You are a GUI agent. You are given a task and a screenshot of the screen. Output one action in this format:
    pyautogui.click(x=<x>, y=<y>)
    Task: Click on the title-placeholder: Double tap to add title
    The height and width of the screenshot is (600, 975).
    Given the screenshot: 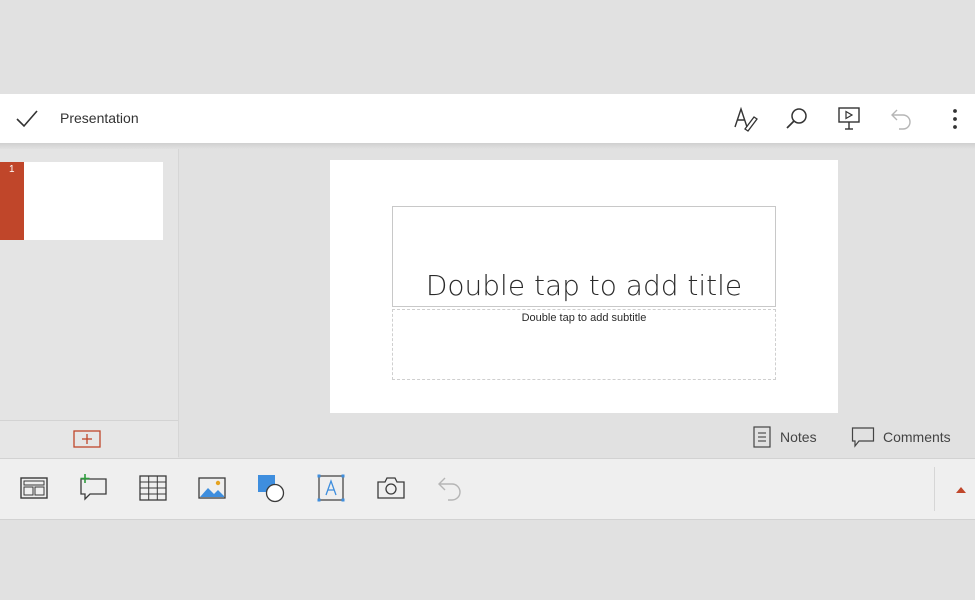 What is the action you would take?
    pyautogui.click(x=584, y=256)
    